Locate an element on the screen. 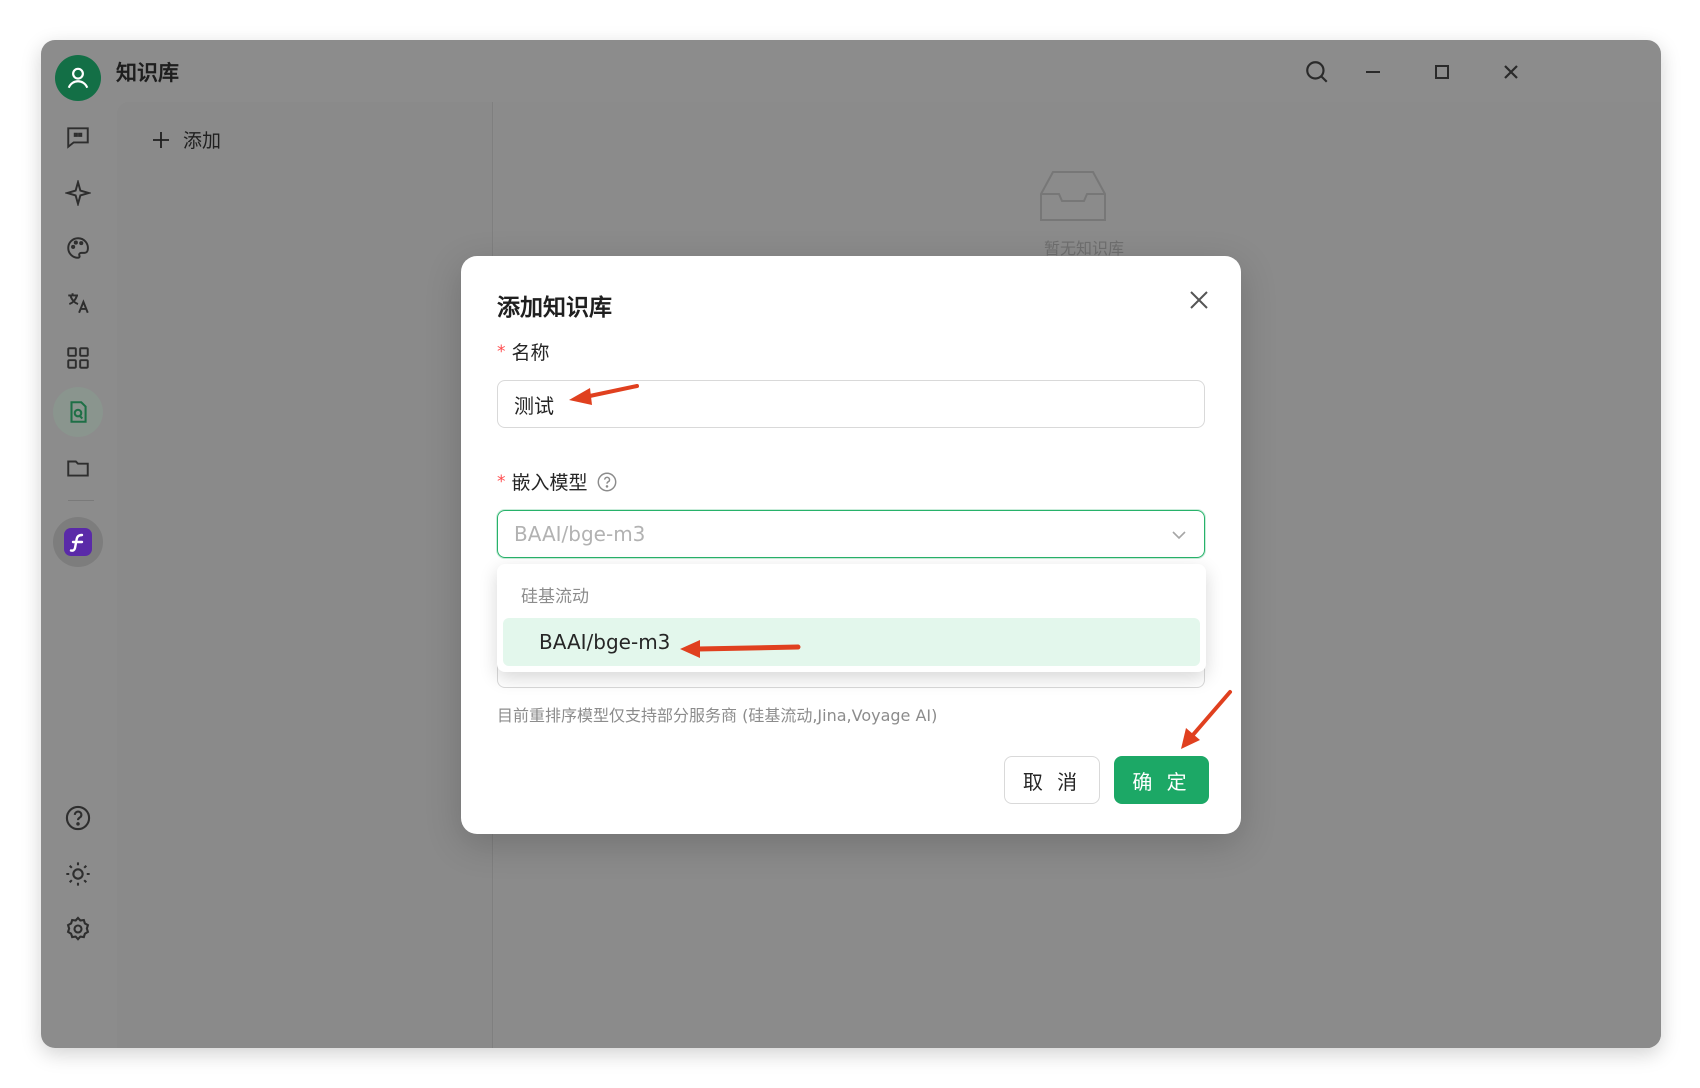 Image resolution: width=1700 pixels, height=1088 pixels. add-knowledge-button: 添加 is located at coordinates (186, 139).